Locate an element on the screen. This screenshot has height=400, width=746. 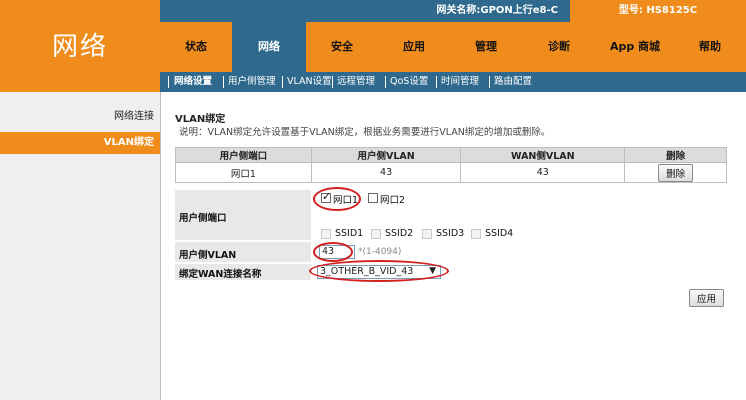
ssid3-label: SSID3 is located at coordinates (450, 233).